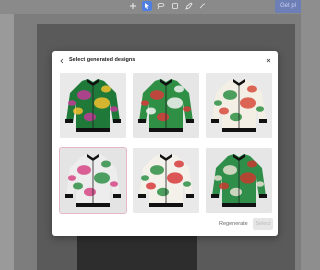  Describe the element at coordinates (268, 60) in the screenshot. I see `close-icon` at that location.